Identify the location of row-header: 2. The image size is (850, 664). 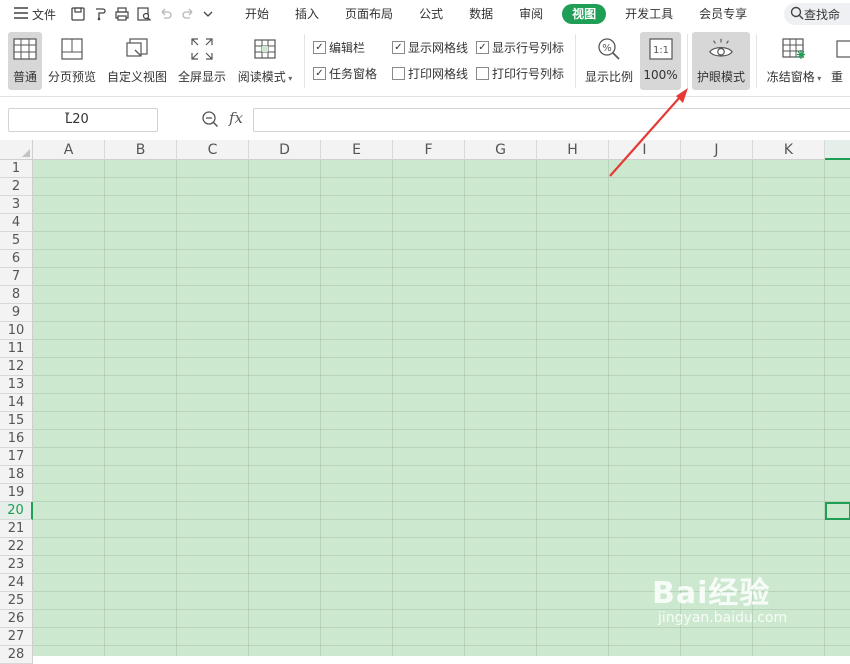
(16, 187).